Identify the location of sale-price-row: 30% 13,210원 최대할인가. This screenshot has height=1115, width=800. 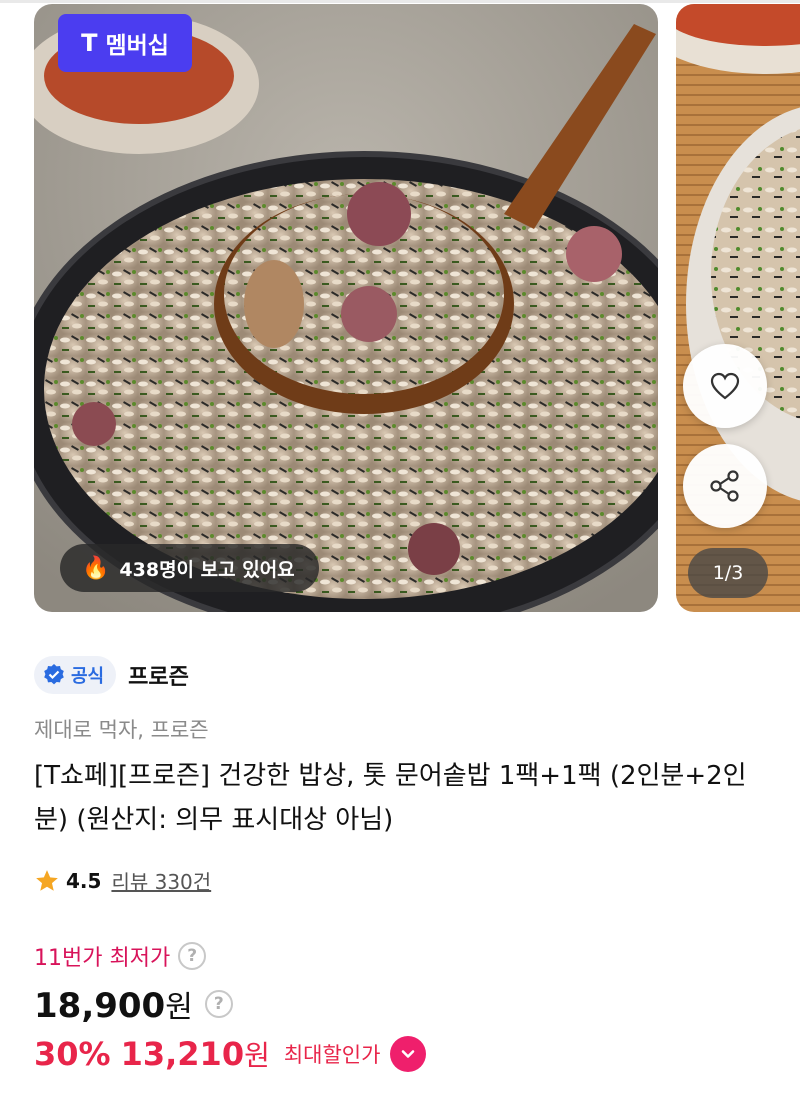
(230, 1054).